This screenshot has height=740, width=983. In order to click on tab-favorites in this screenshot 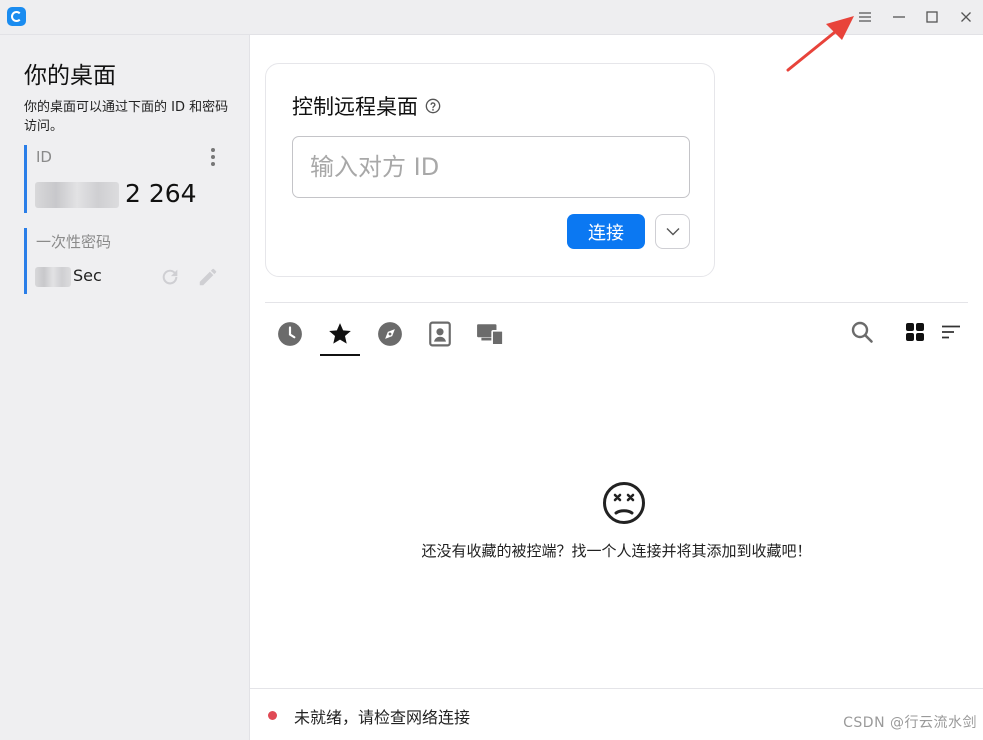, I will do `click(340, 335)`.